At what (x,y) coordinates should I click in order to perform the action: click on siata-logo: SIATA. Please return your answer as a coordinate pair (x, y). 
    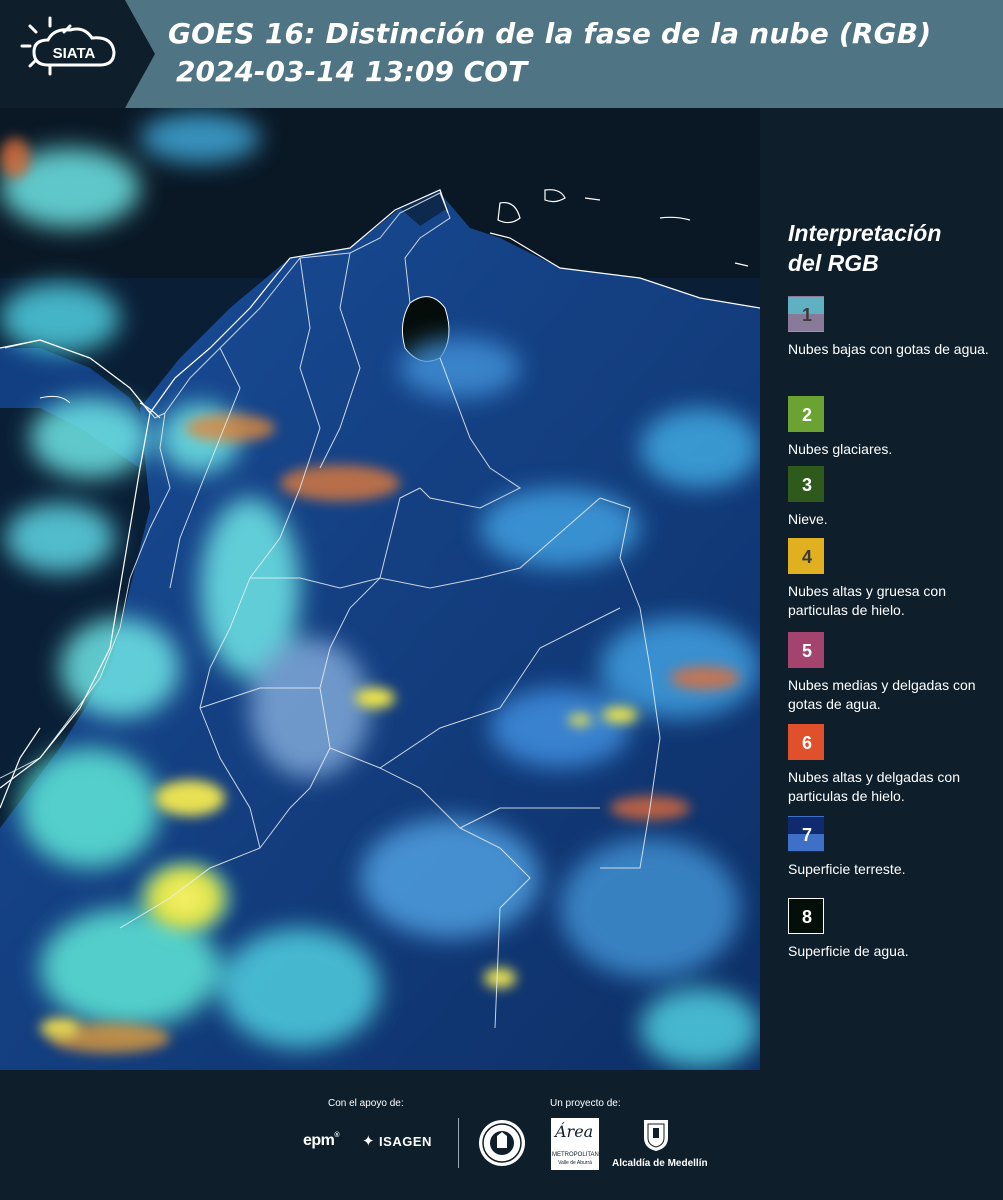
    Looking at the image, I should click on (77, 54).